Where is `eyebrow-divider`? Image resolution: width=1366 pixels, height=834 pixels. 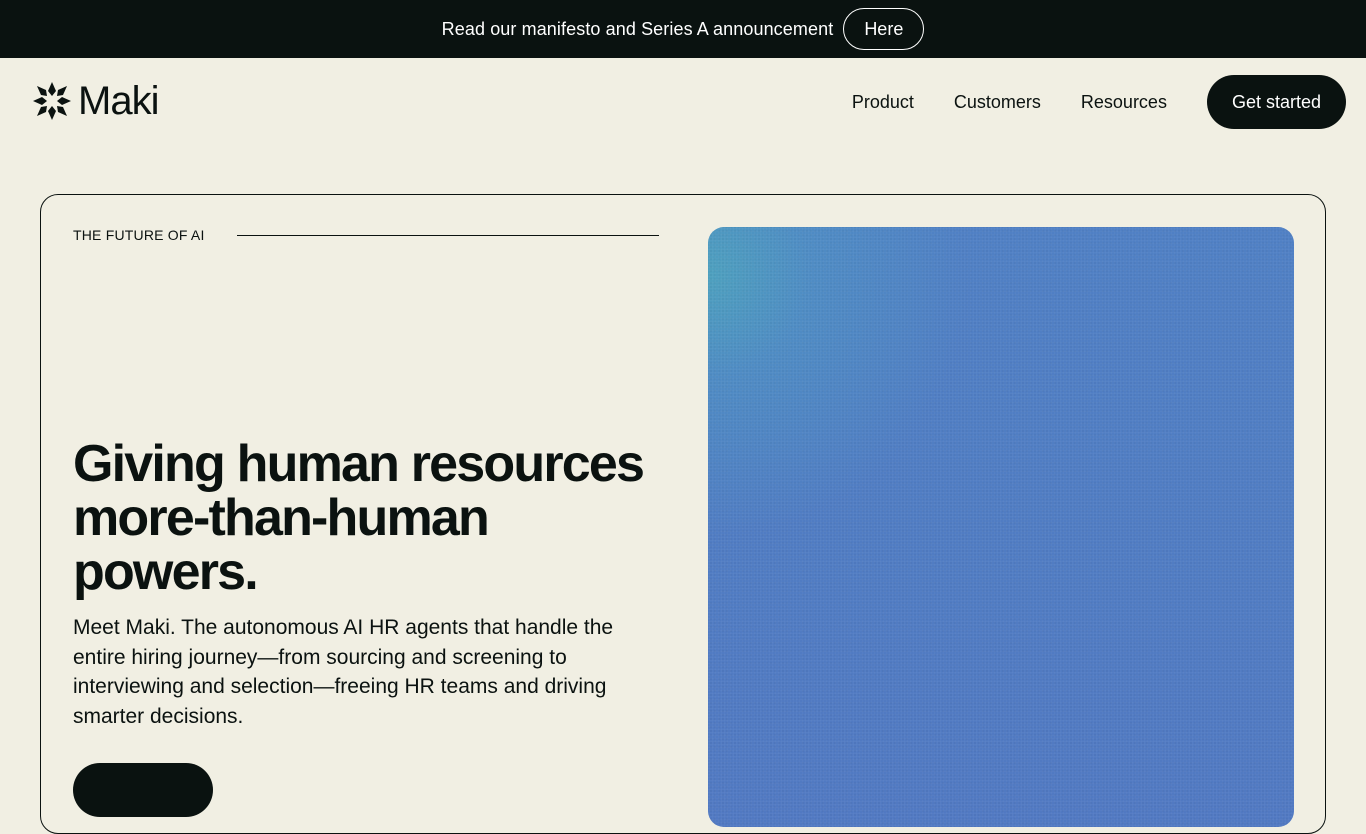
eyebrow-divider is located at coordinates (447, 235).